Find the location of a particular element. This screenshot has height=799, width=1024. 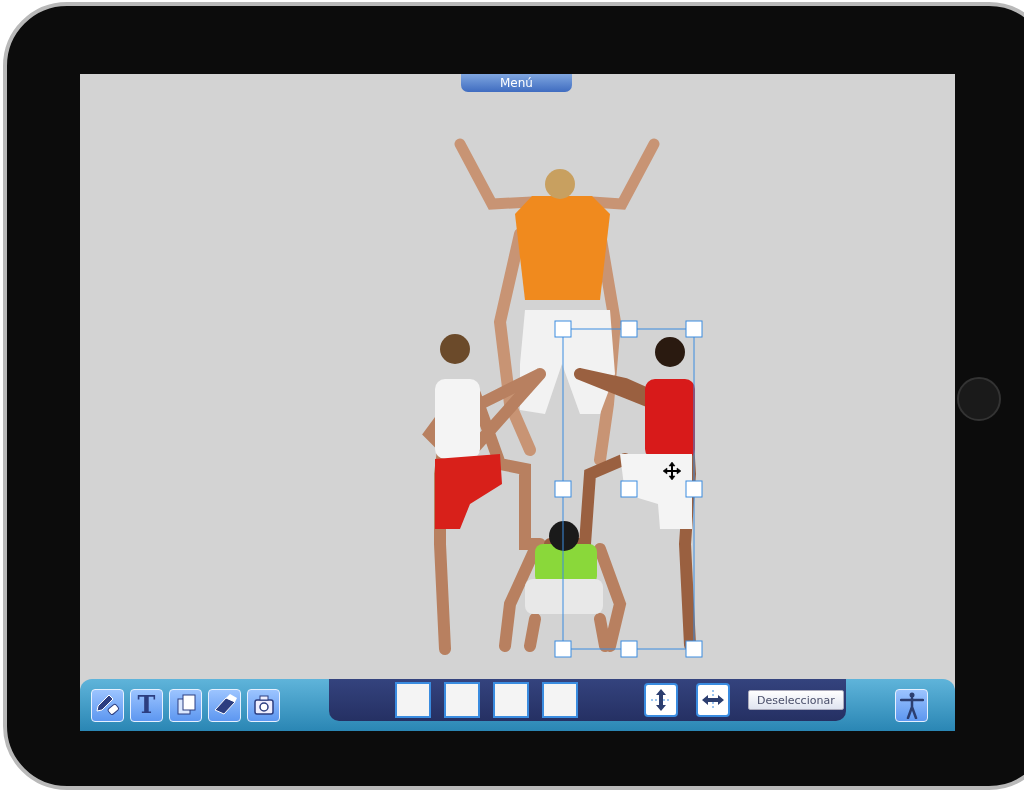

text-tool-glyph: T is located at coordinates (146, 705).